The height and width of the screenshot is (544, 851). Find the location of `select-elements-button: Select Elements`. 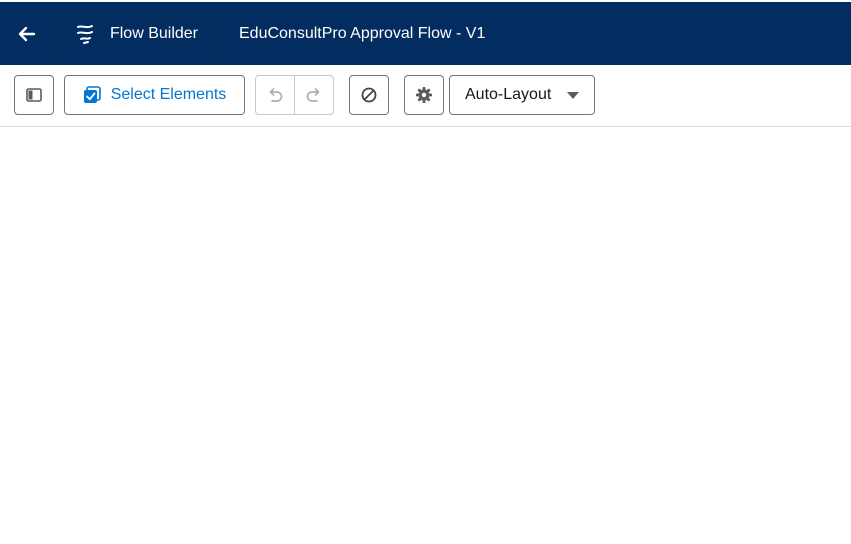

select-elements-button: Select Elements is located at coordinates (154, 95).